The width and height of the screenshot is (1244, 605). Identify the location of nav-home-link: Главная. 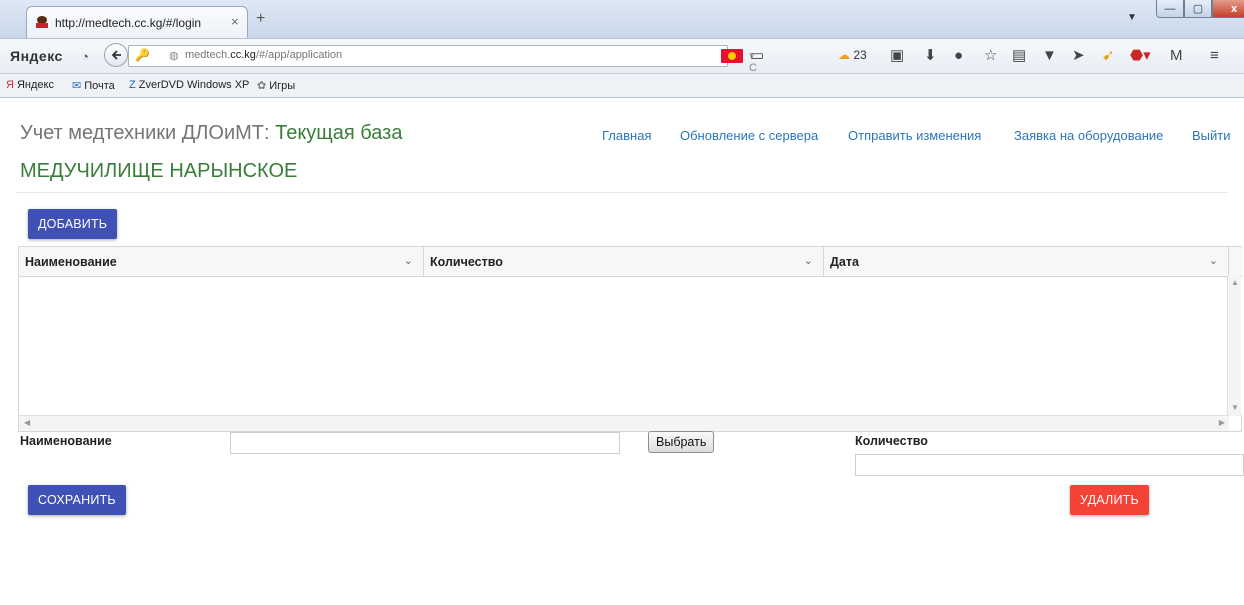
(626, 135).